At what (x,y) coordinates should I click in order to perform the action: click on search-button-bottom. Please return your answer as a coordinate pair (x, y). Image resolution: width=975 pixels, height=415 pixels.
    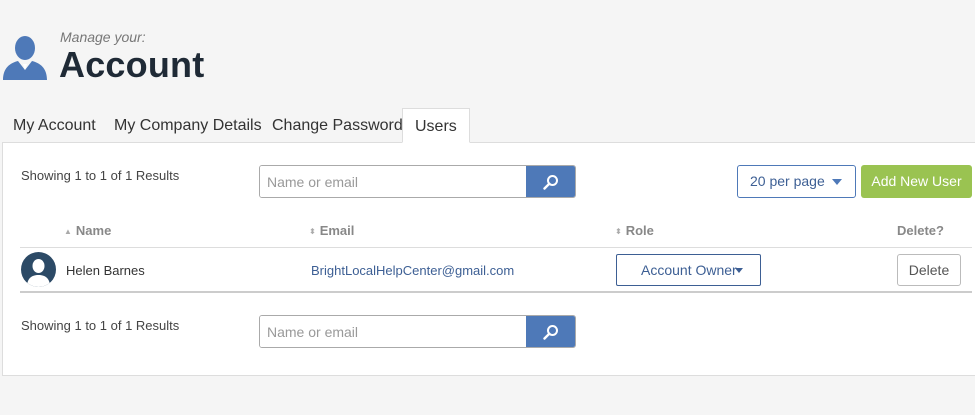
    Looking at the image, I should click on (550, 331).